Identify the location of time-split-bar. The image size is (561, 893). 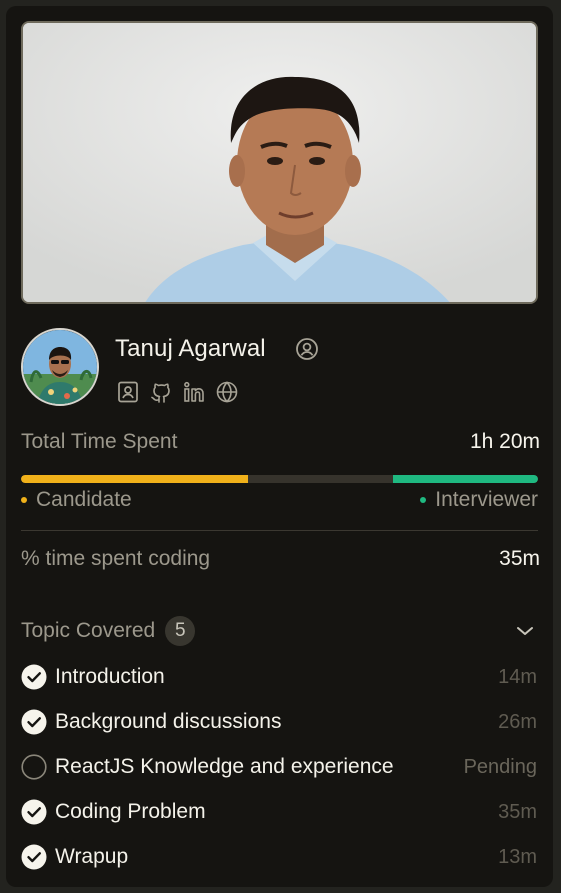
(279, 479).